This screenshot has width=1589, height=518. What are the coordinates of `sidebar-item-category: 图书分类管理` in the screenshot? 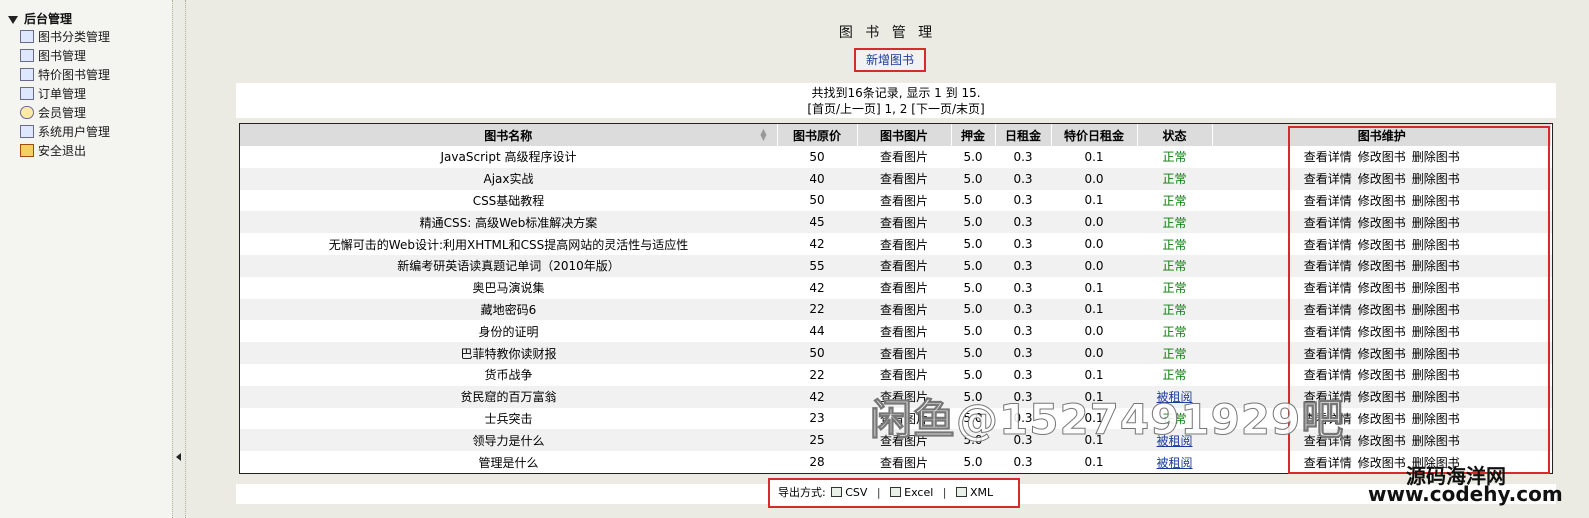 It's located at (65, 37).